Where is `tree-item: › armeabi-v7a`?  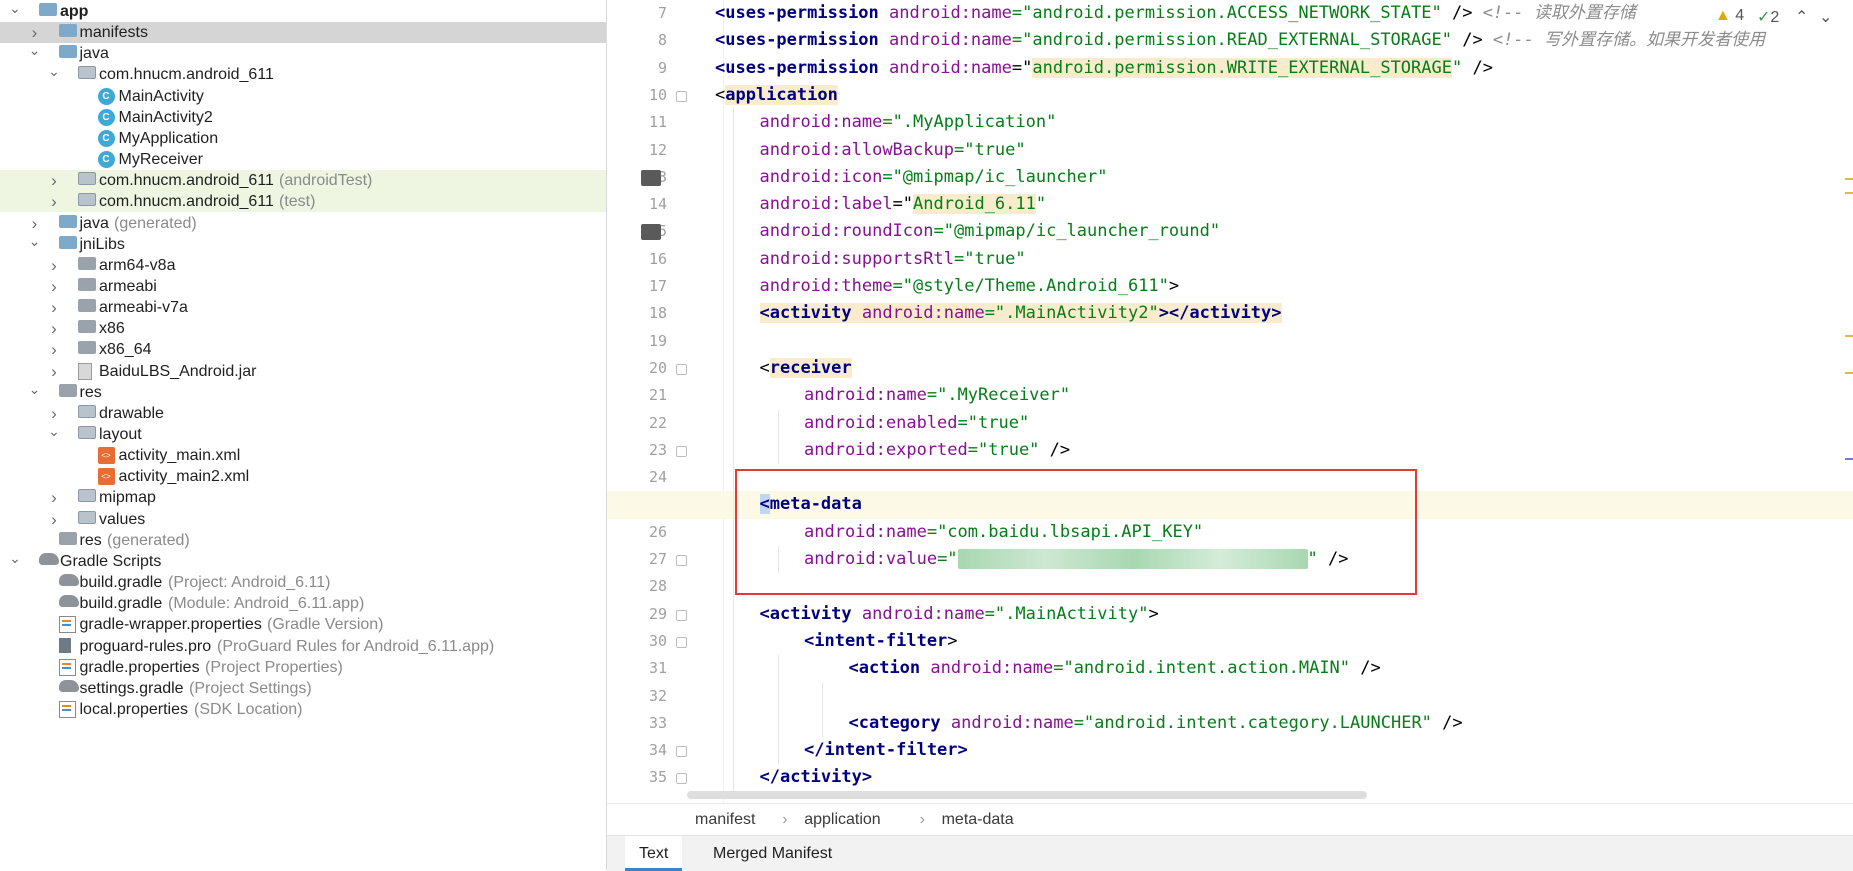
tree-item: › armeabi-v7a is located at coordinates (303, 307).